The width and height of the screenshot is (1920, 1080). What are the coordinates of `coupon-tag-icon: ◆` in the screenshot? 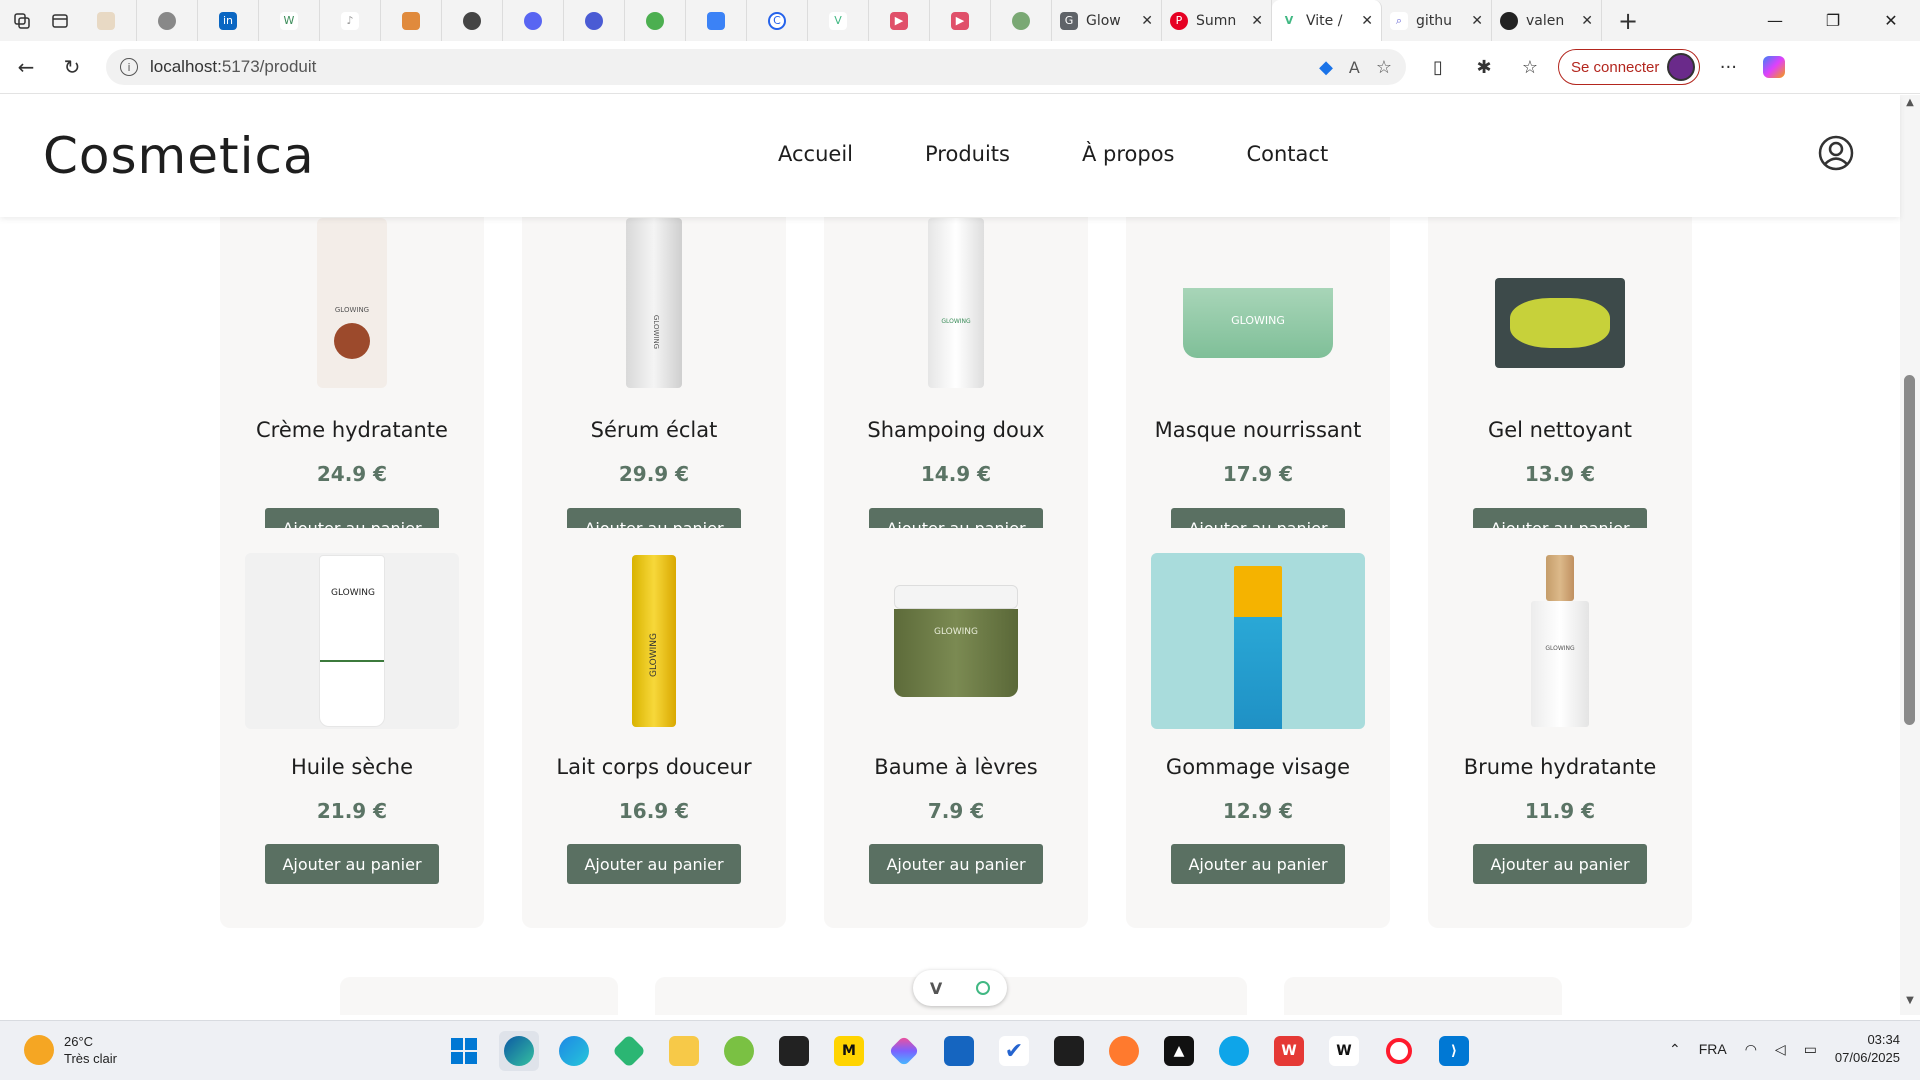 It's located at (1326, 67).